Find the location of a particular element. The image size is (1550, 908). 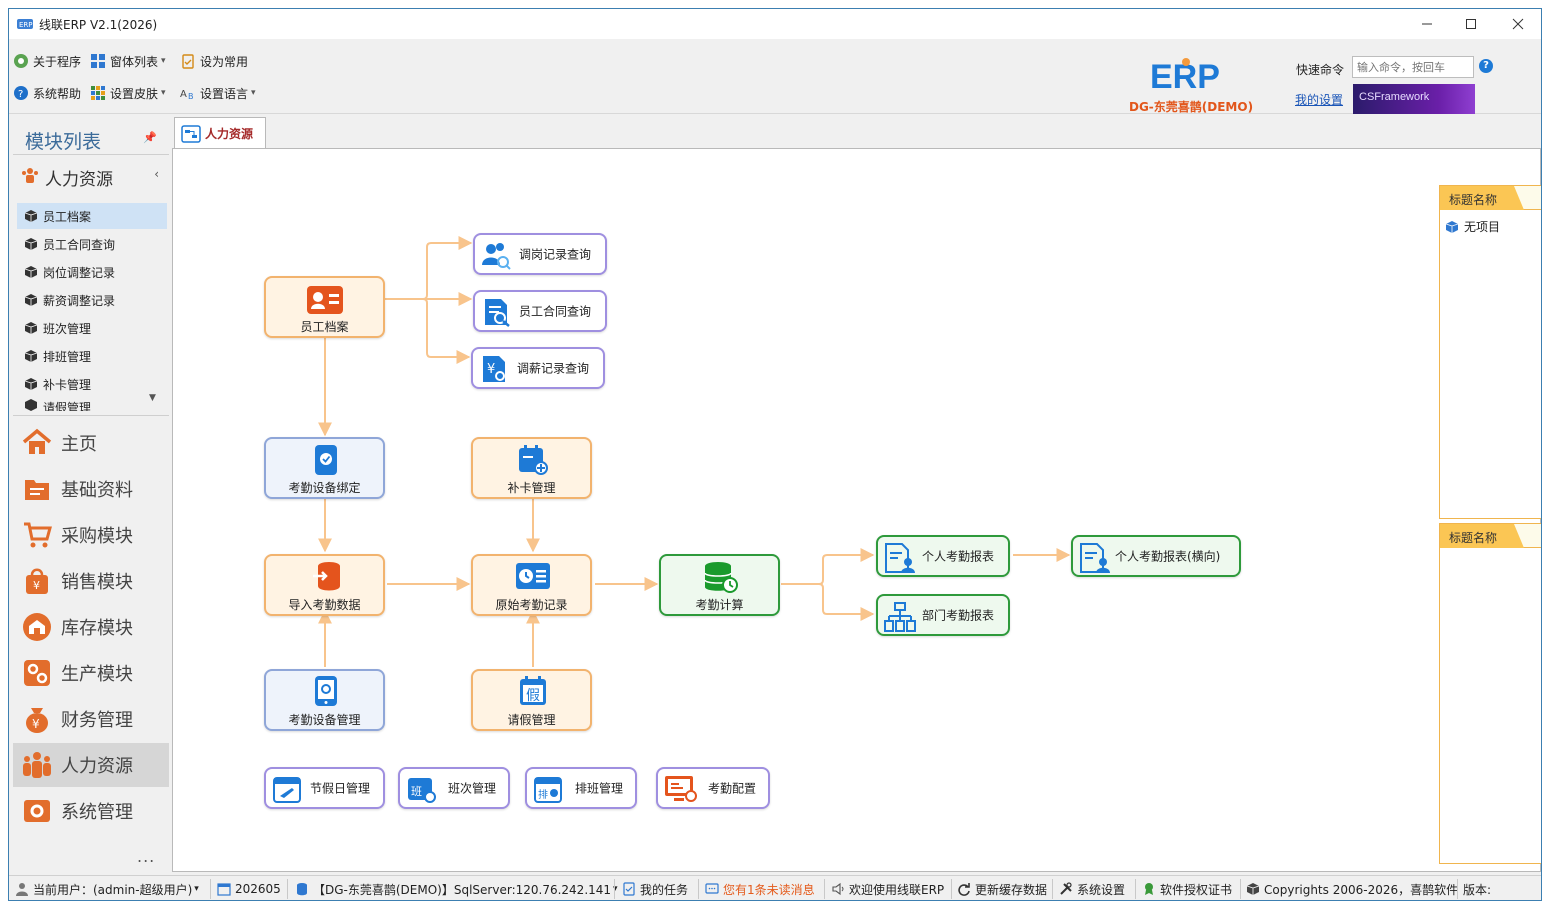

system-help-label: 系统帮助 is located at coordinates (57, 93).